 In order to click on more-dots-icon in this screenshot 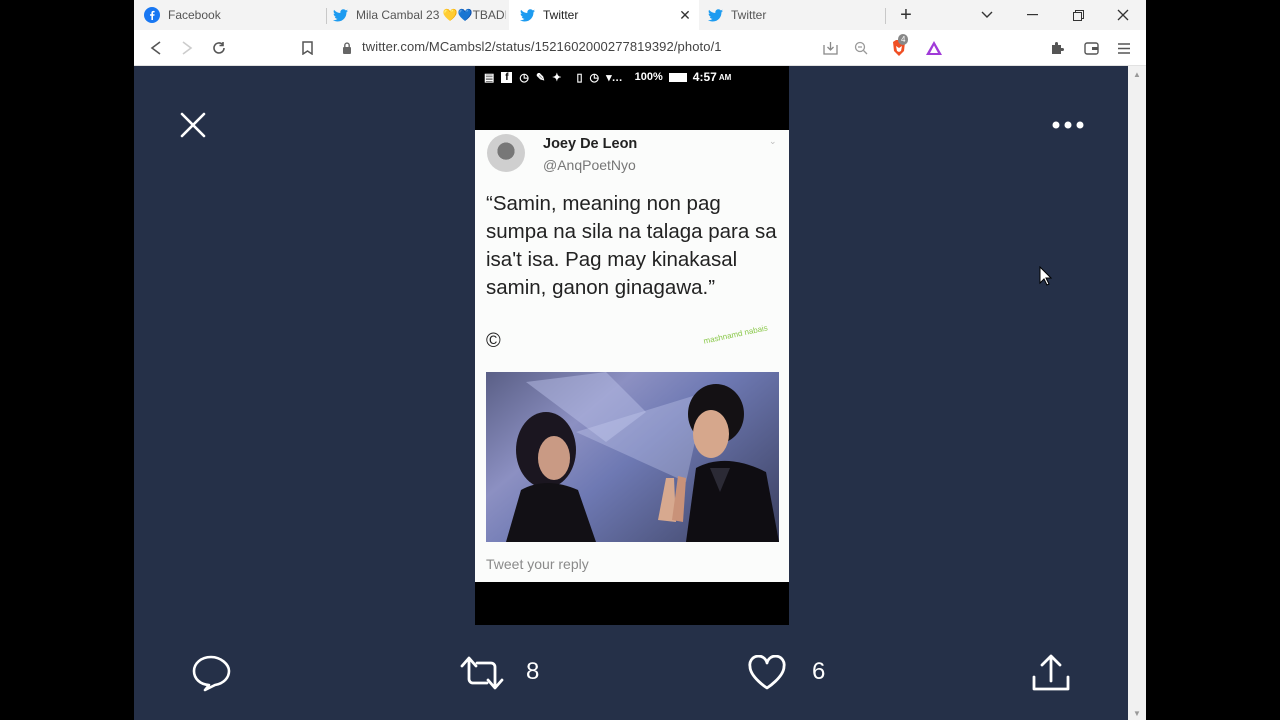, I will do `click(1068, 125)`.